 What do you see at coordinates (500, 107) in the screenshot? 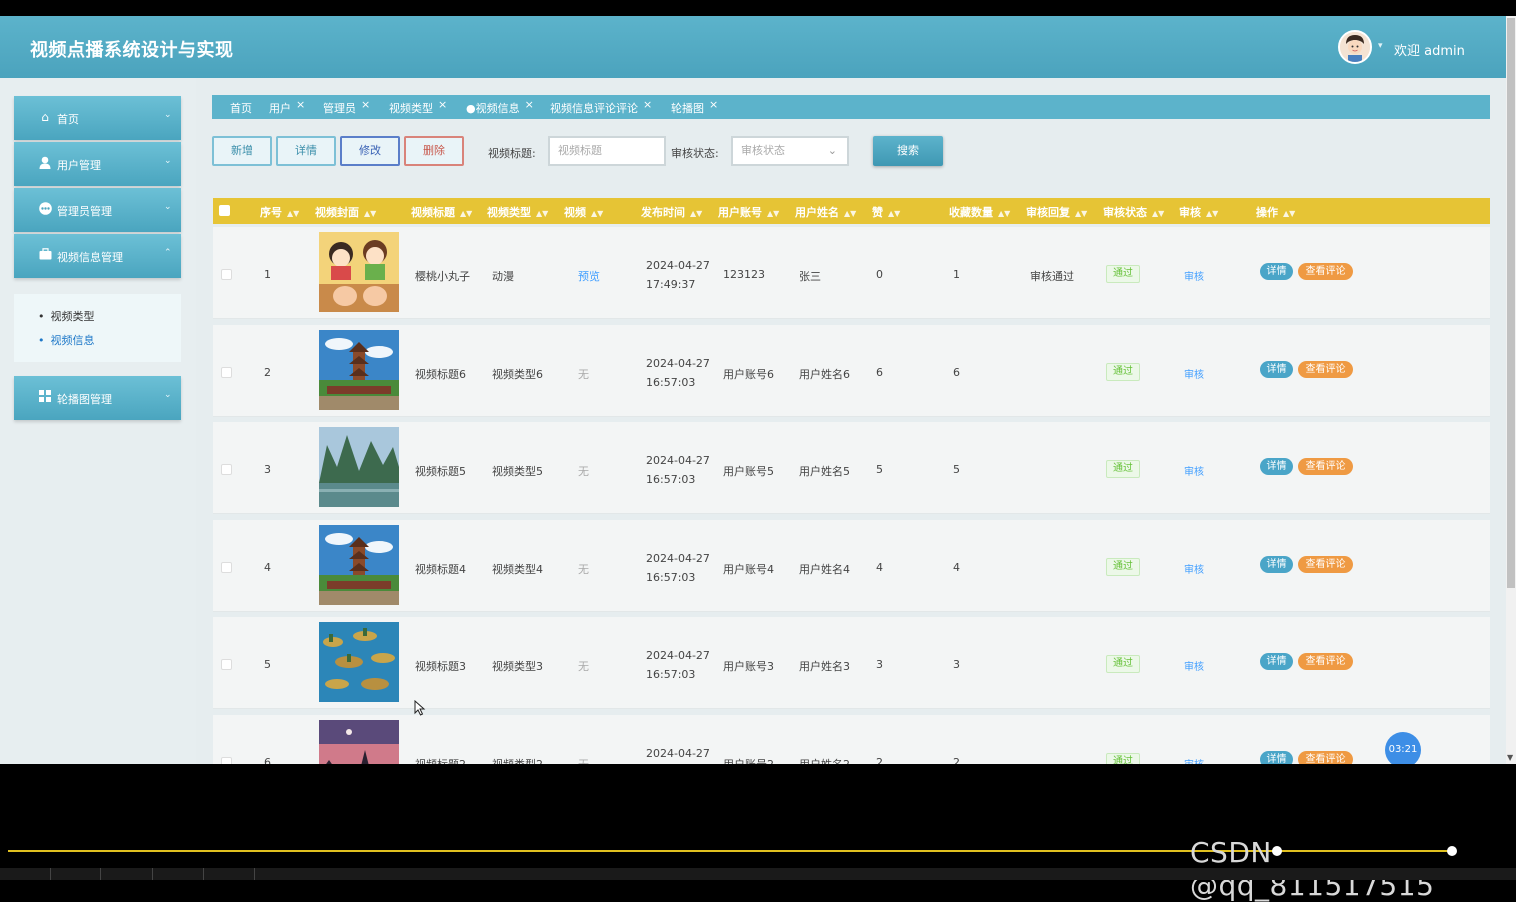
I see `tab-video-info: ●视频信息 ×` at bounding box center [500, 107].